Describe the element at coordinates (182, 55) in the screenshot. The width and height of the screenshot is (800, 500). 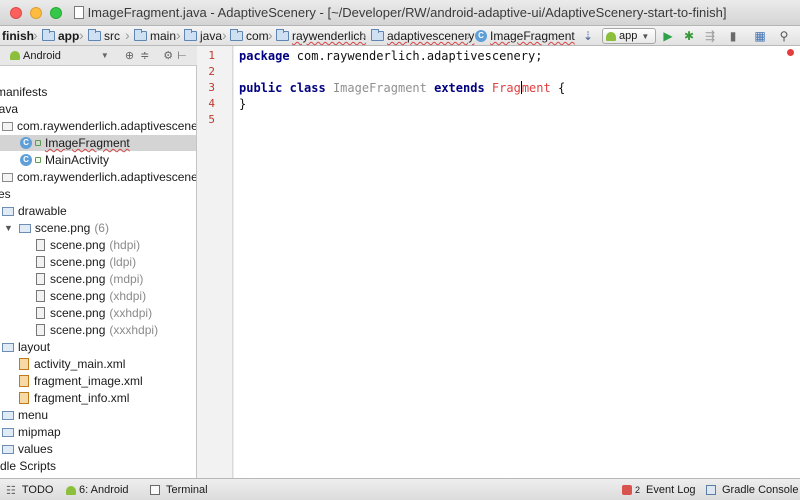
I see `hide-panel-icon: ⊢` at that location.